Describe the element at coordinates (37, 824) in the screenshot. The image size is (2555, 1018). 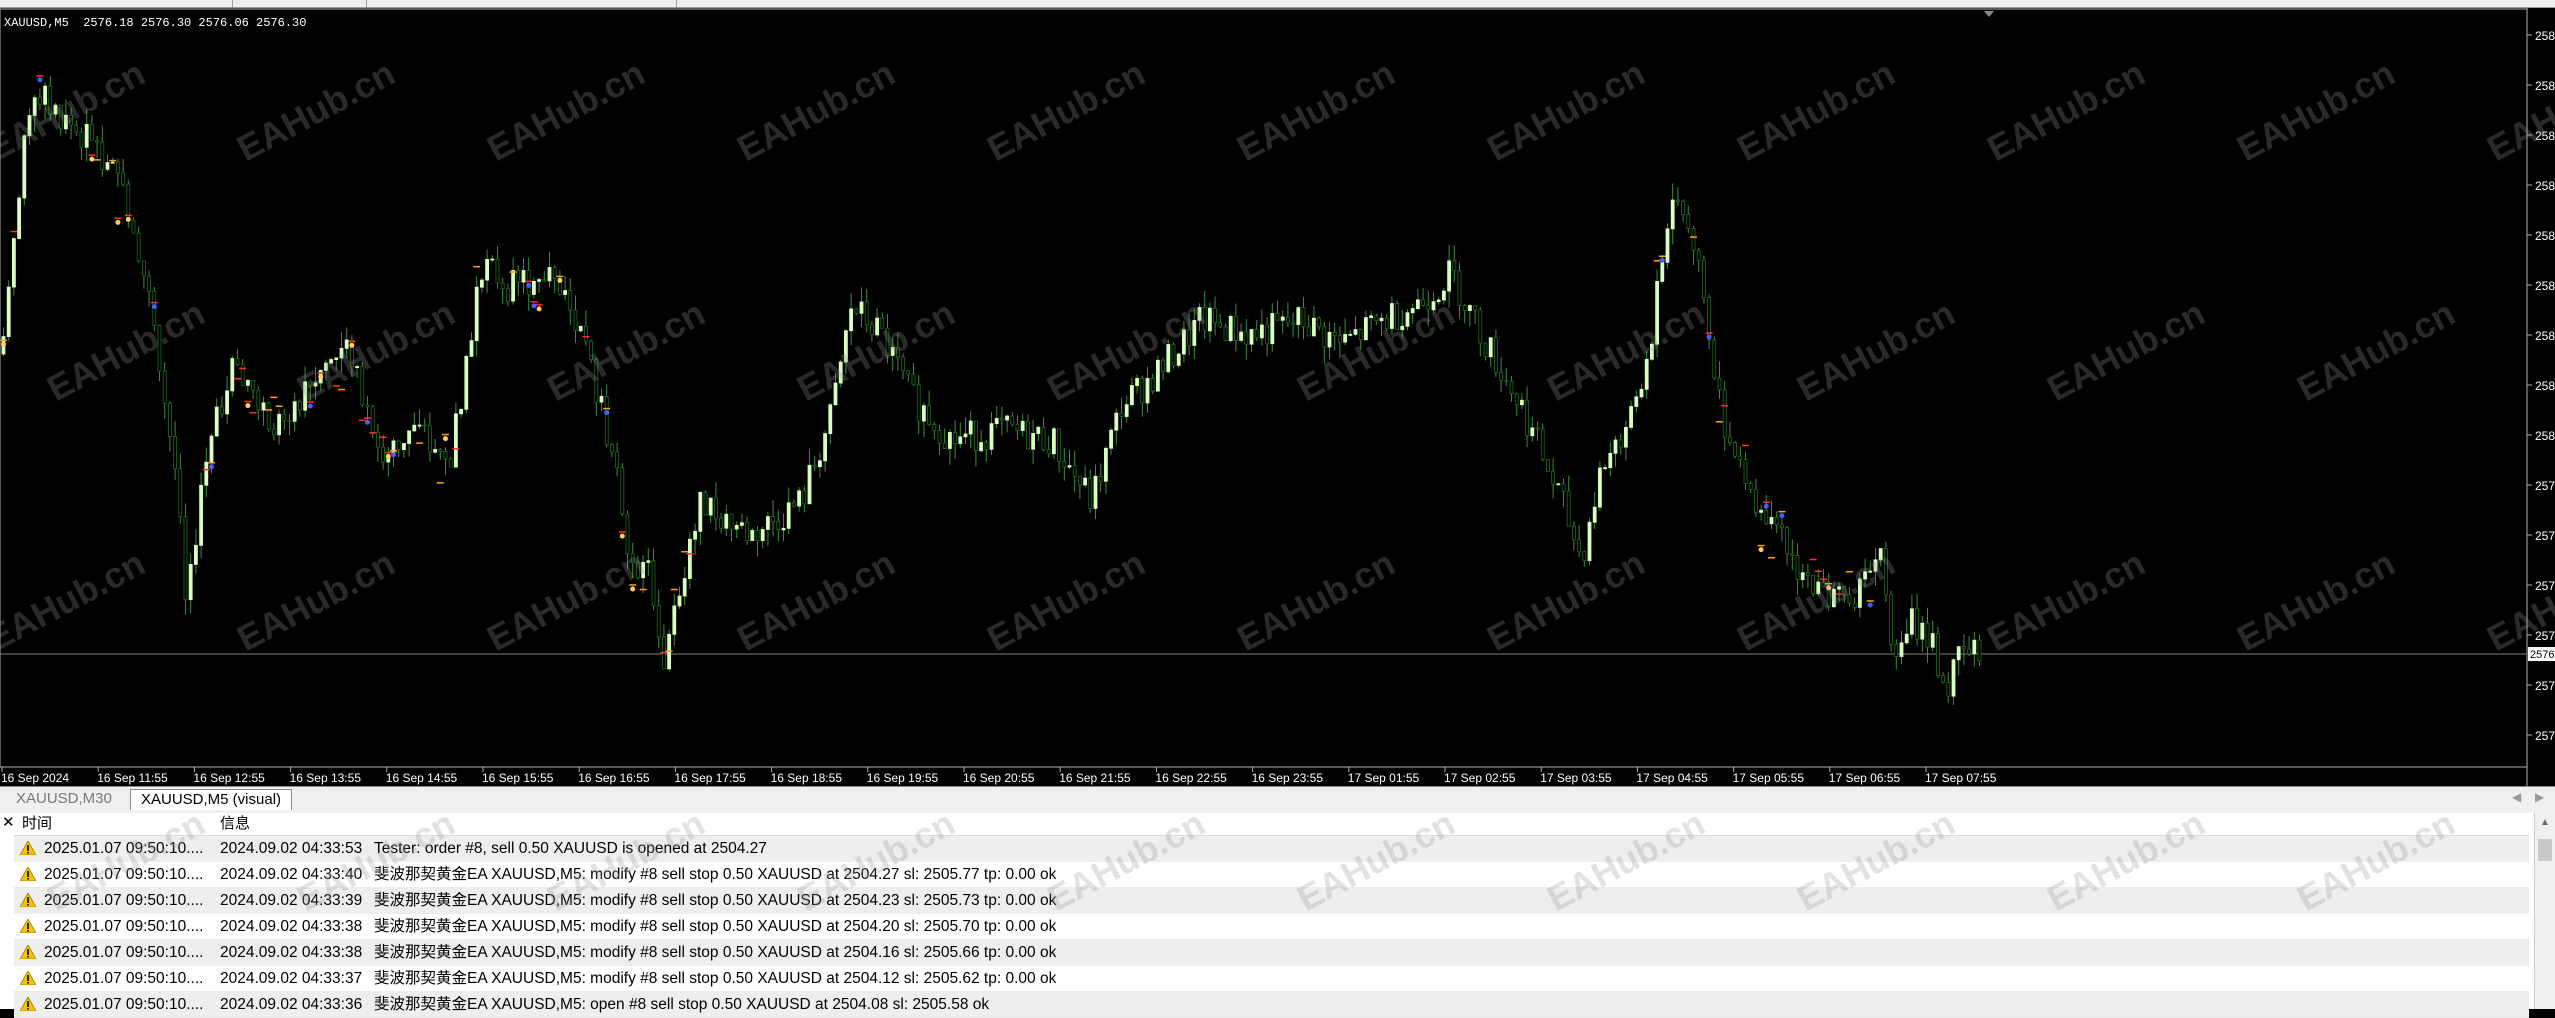
I see `column-header-time: 时间` at that location.